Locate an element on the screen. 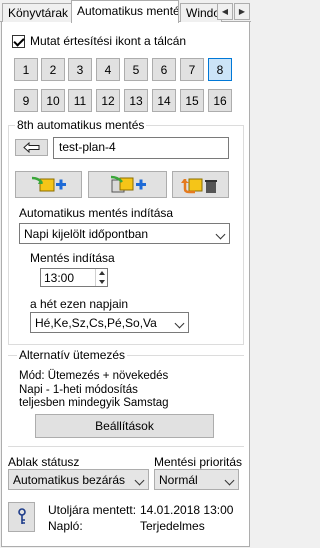  tab-auto-save: Automatikus mentés is located at coordinates (125, 11).